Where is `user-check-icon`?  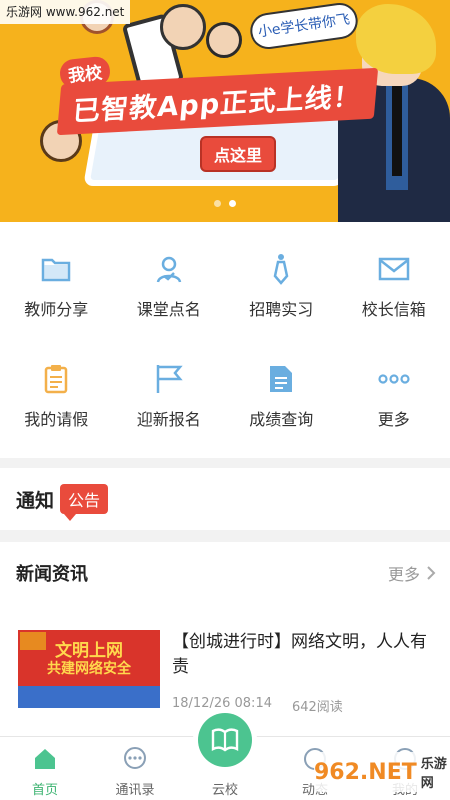 user-check-icon is located at coordinates (169, 269).